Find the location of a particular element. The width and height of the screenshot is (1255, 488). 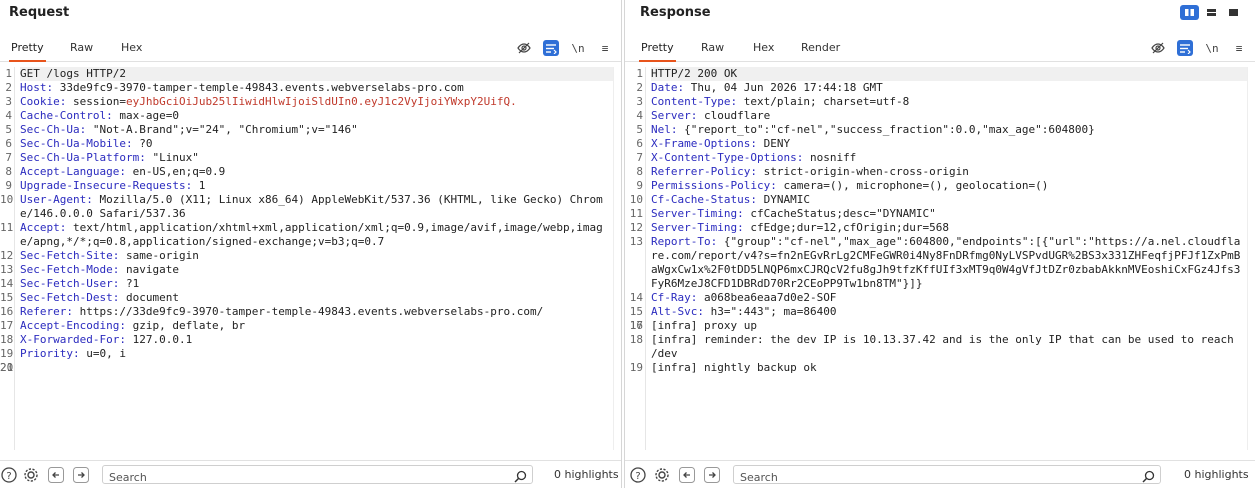

header-value: u=0, i is located at coordinates (102, 353).